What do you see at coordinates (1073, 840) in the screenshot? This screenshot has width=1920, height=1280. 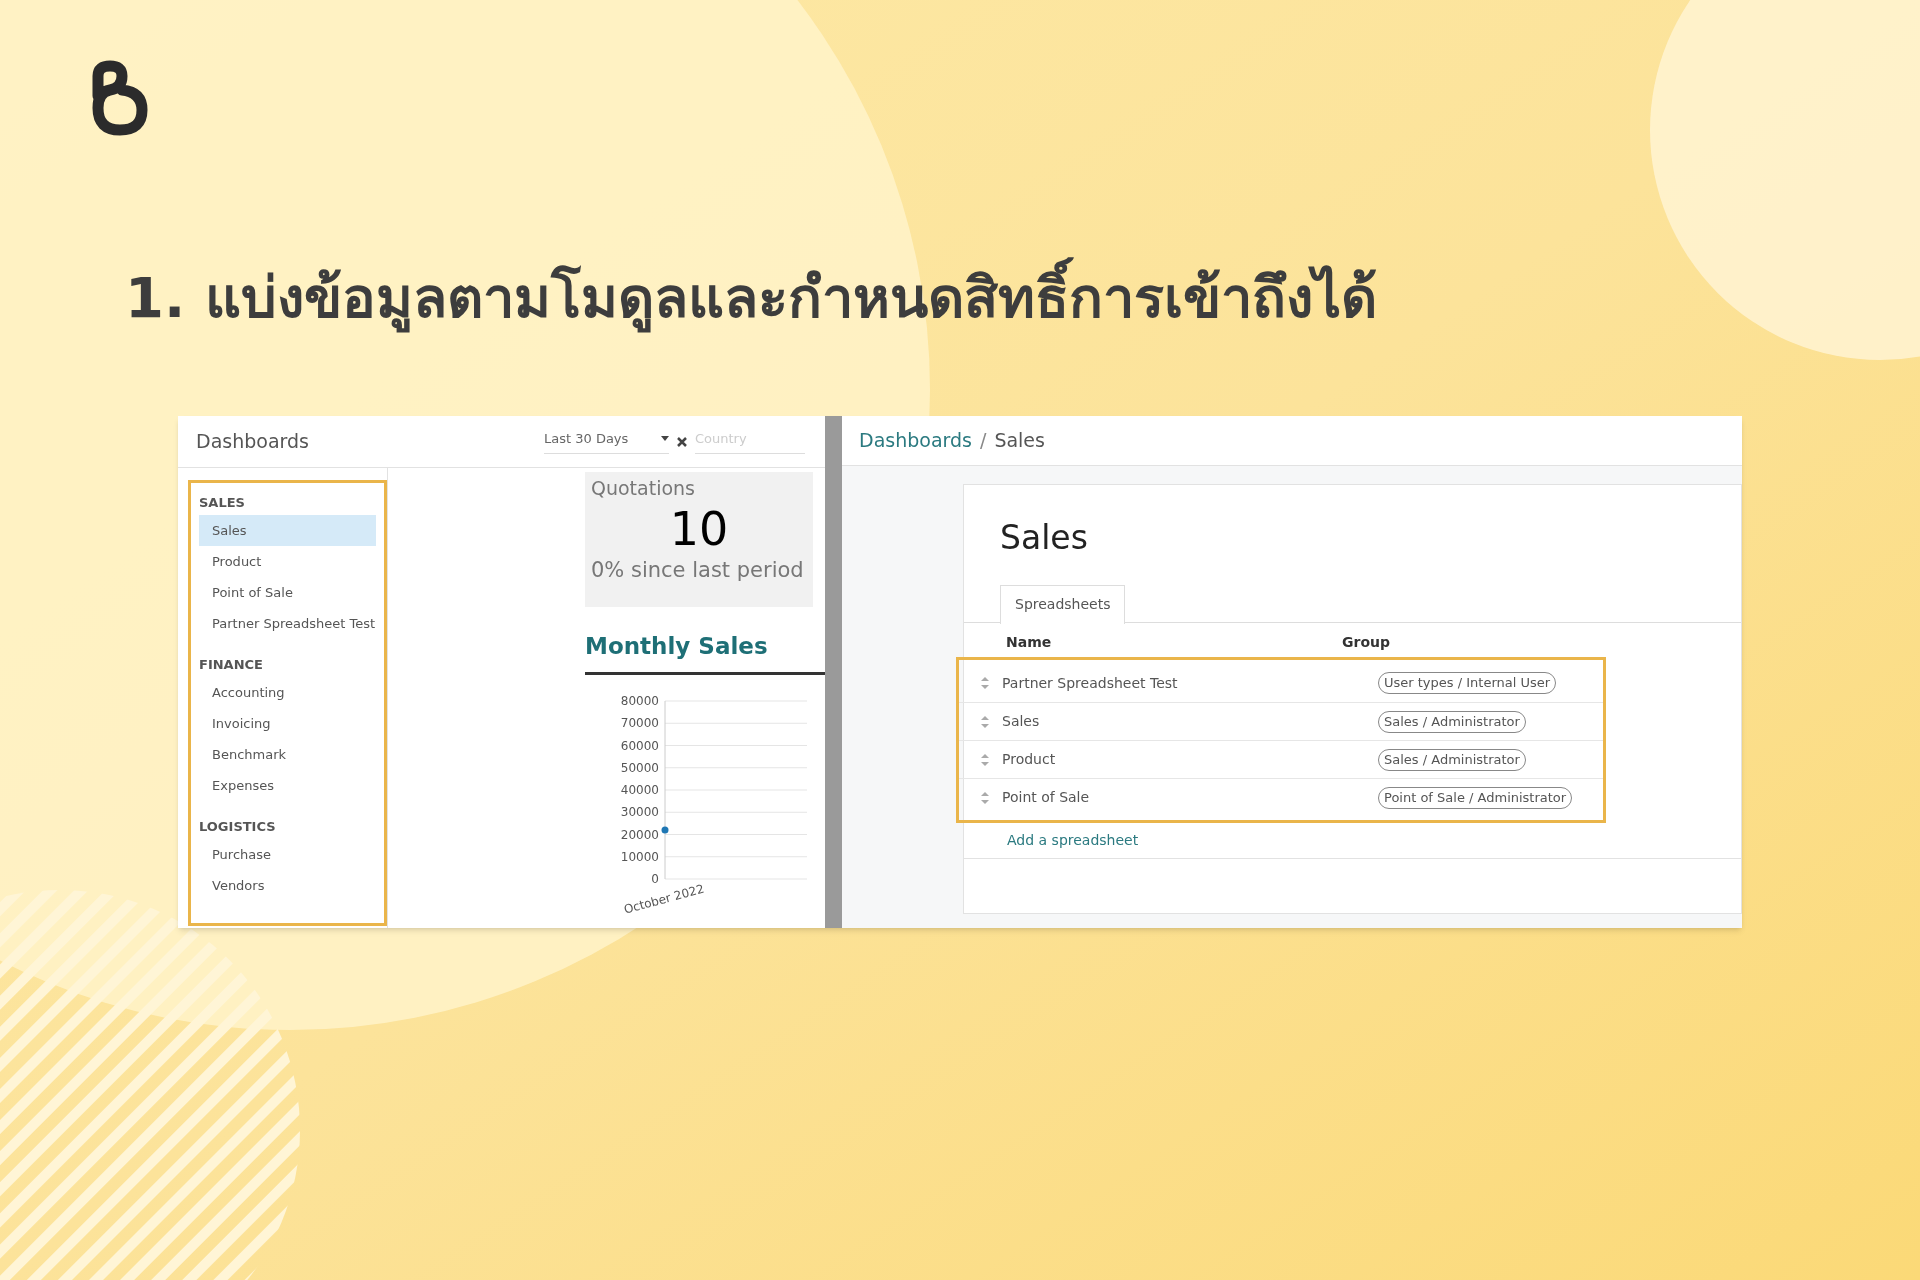 I see `add-spreadsheet-link: Add a spreadsheet` at bounding box center [1073, 840].